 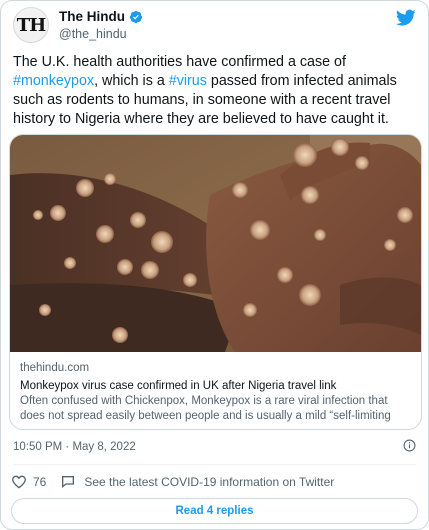 What do you see at coordinates (188, 81) in the screenshot?
I see `hashtag-virus-link: #virus` at bounding box center [188, 81].